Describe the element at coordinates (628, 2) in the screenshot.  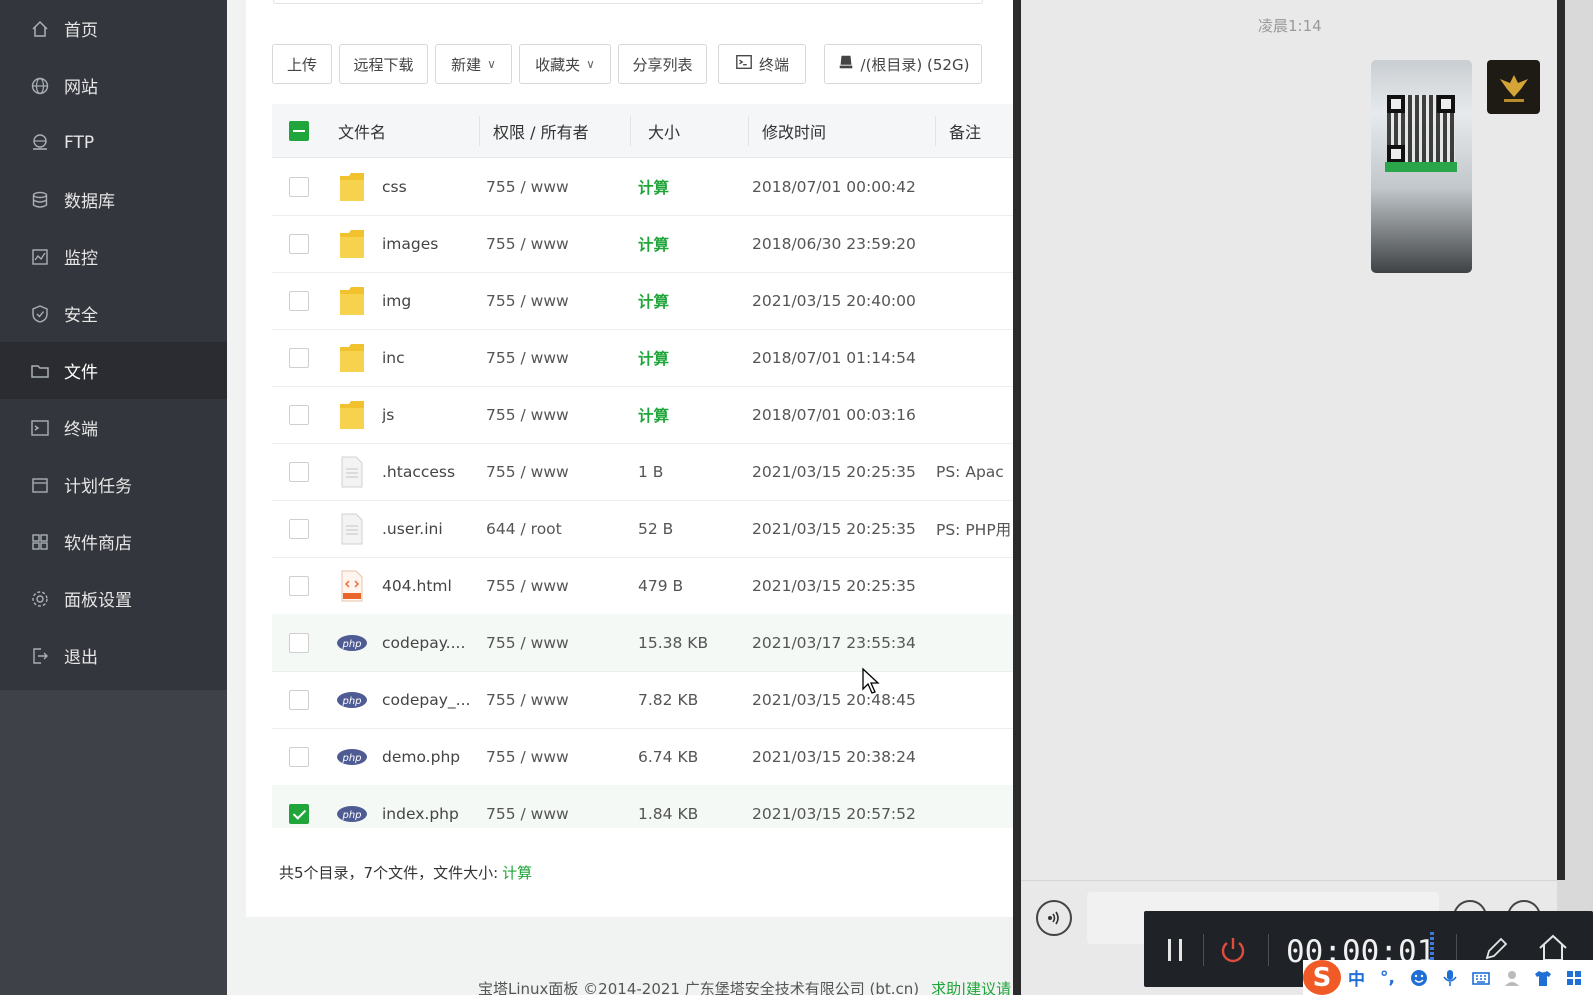
I see `path-bar` at that location.